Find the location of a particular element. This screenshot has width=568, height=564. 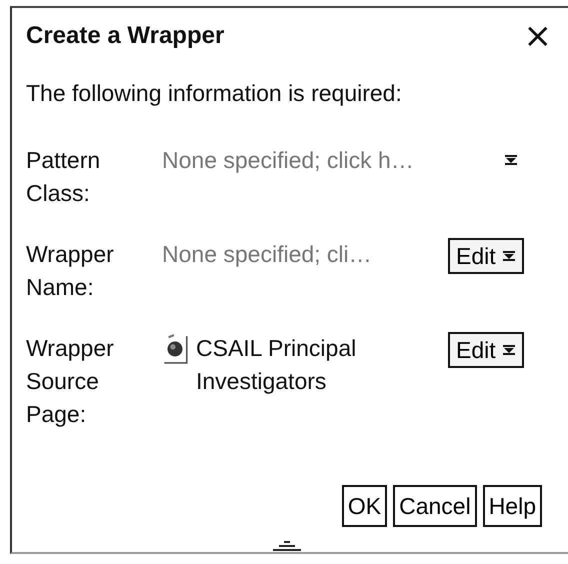

field-label: Wrapper Name: is located at coordinates (70, 271).